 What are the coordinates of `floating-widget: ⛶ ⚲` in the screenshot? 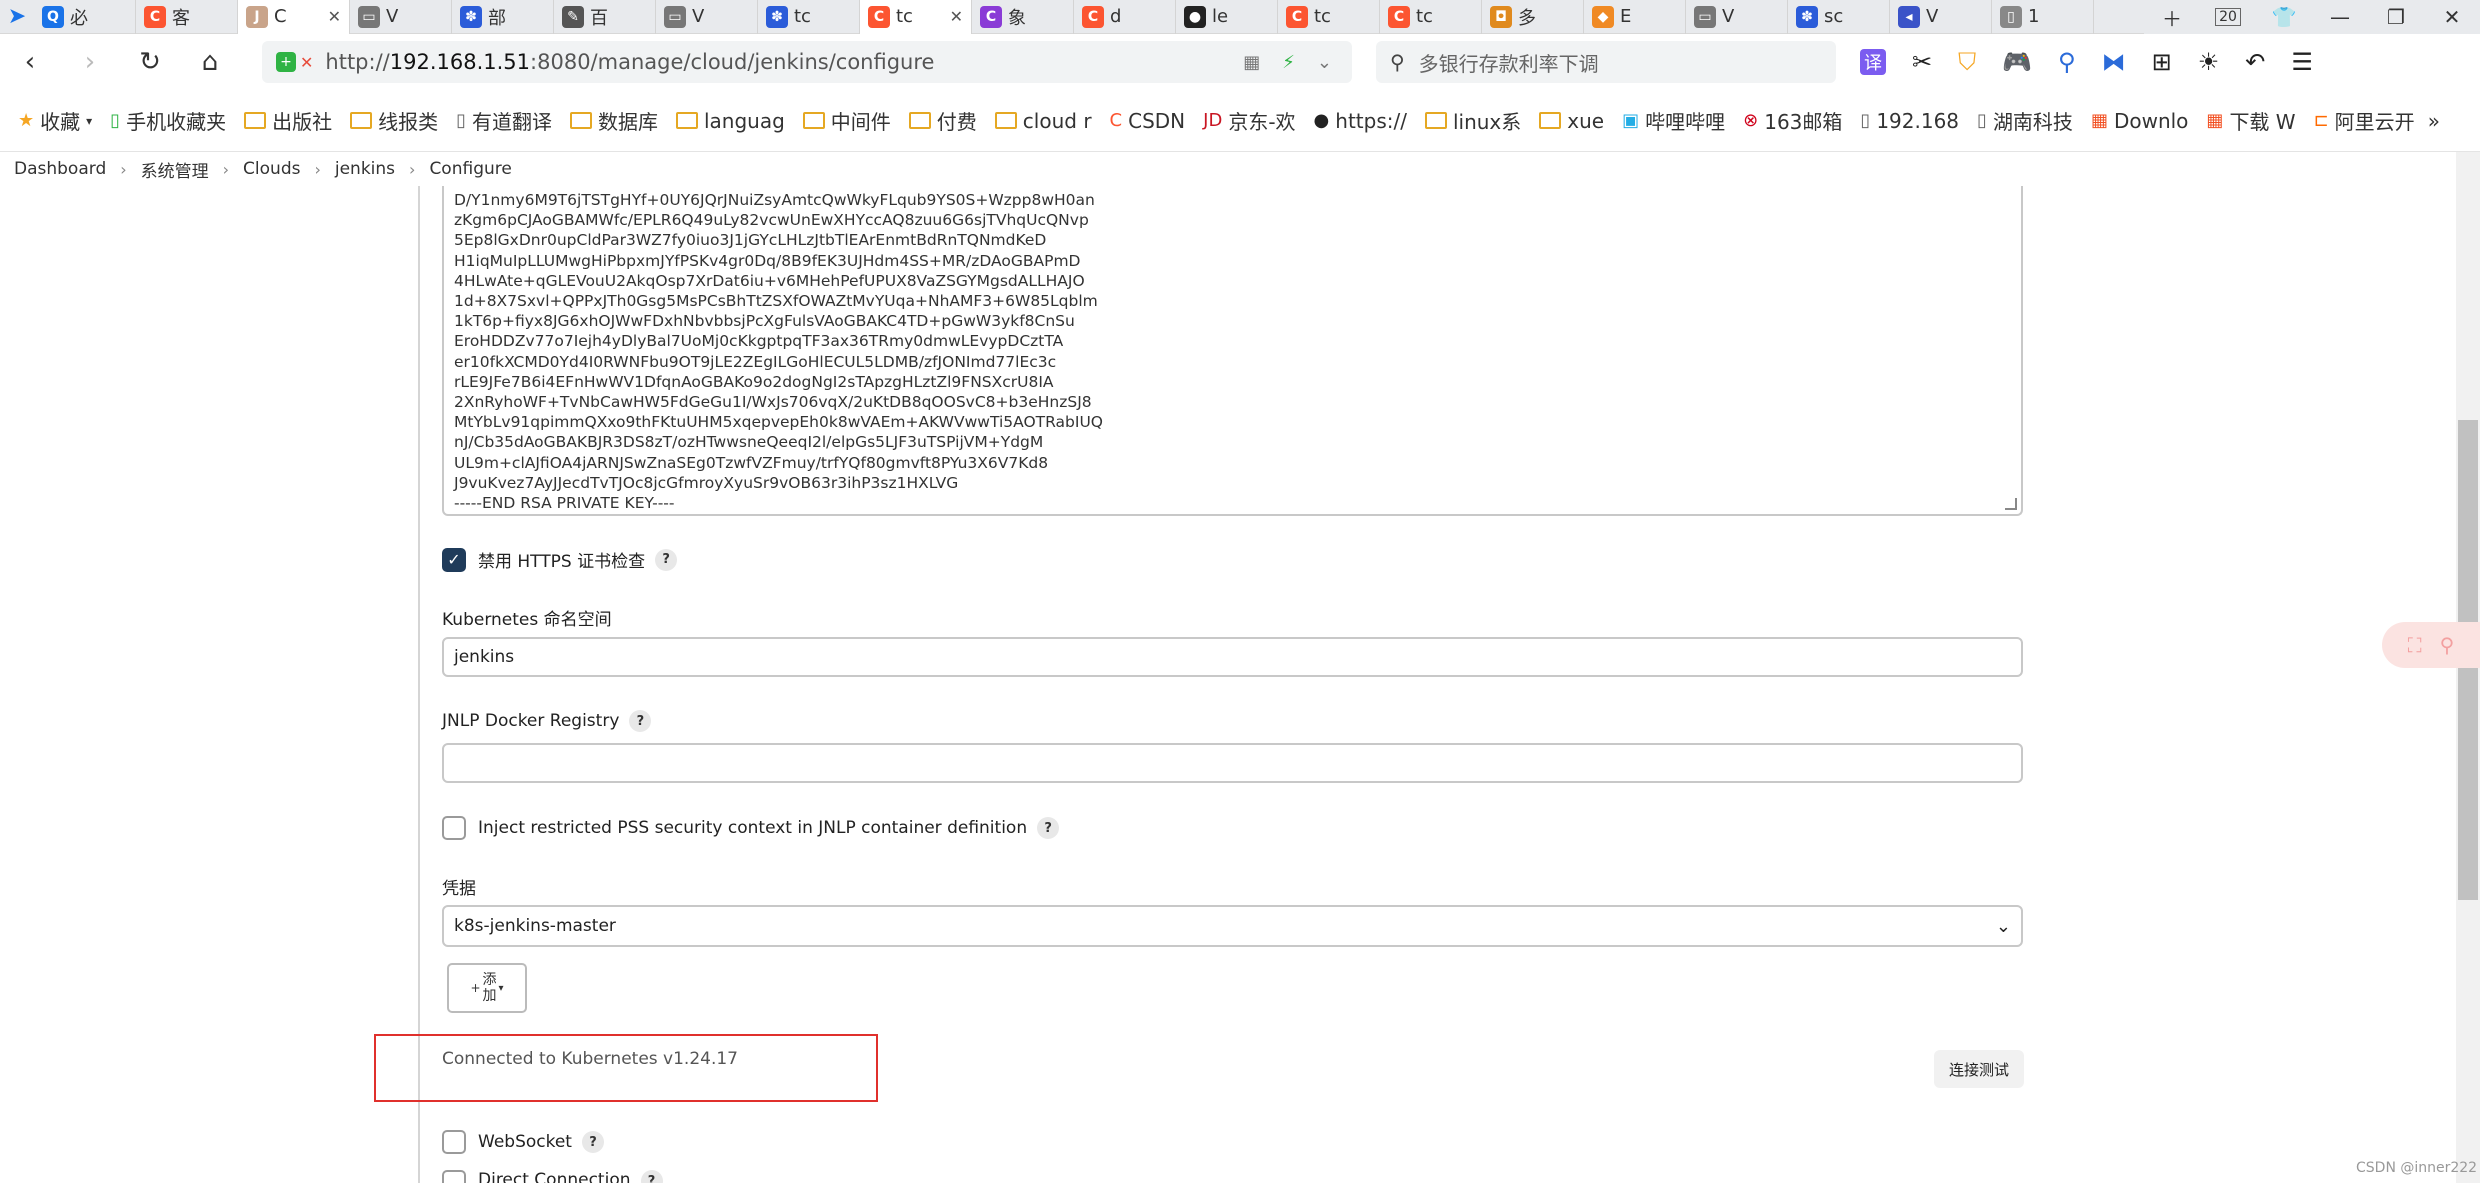 It's located at (2431, 645).